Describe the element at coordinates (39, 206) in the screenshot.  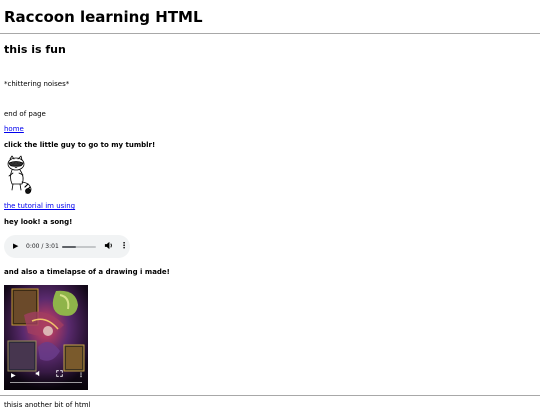
I see `tutorial-link: the tutorial im using` at that location.